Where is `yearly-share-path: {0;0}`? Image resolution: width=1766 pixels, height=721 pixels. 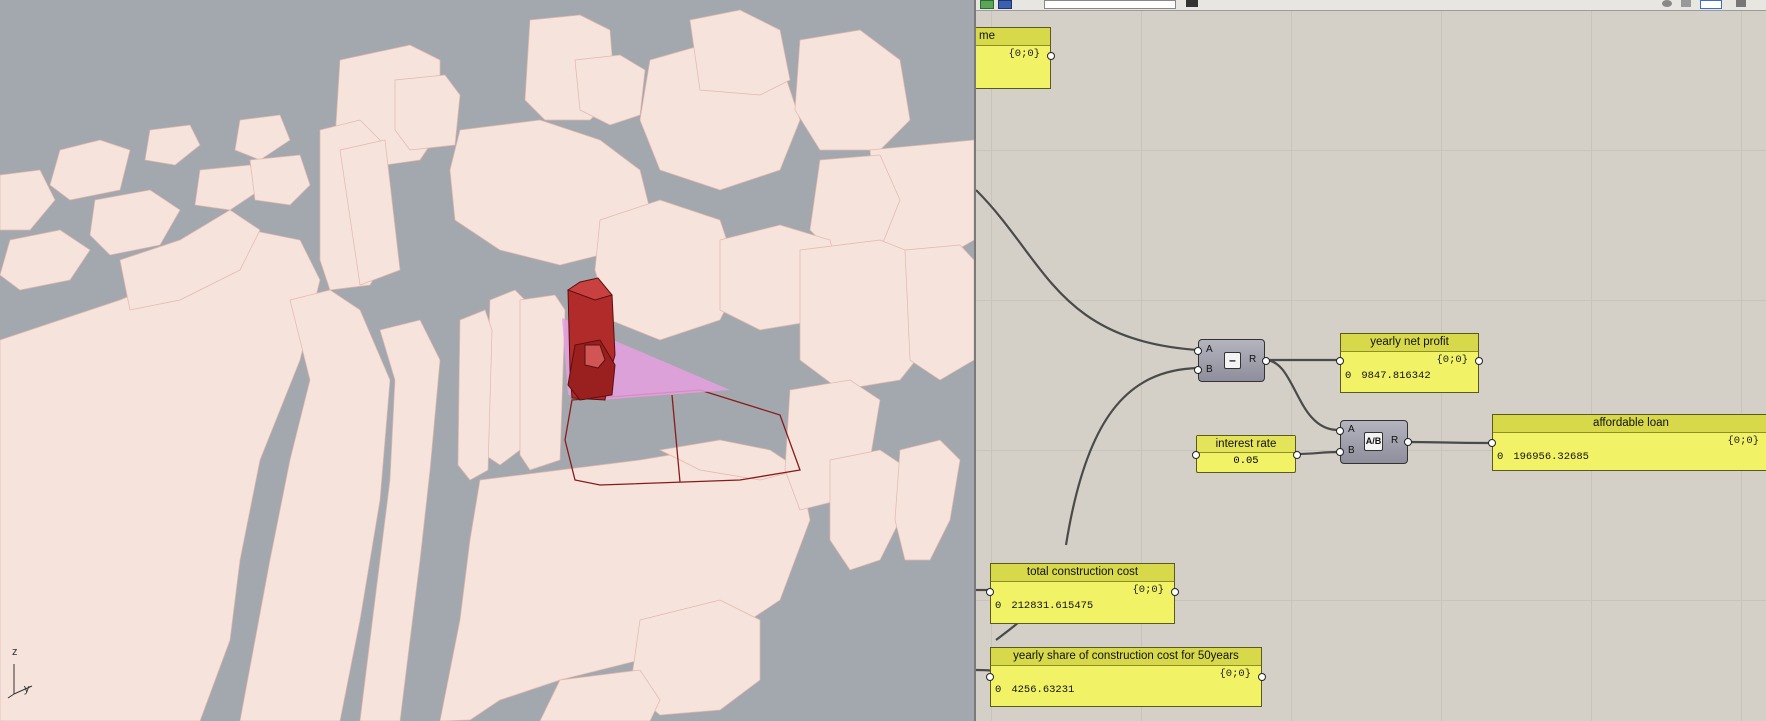 yearly-share-path: {0;0} is located at coordinates (1235, 674).